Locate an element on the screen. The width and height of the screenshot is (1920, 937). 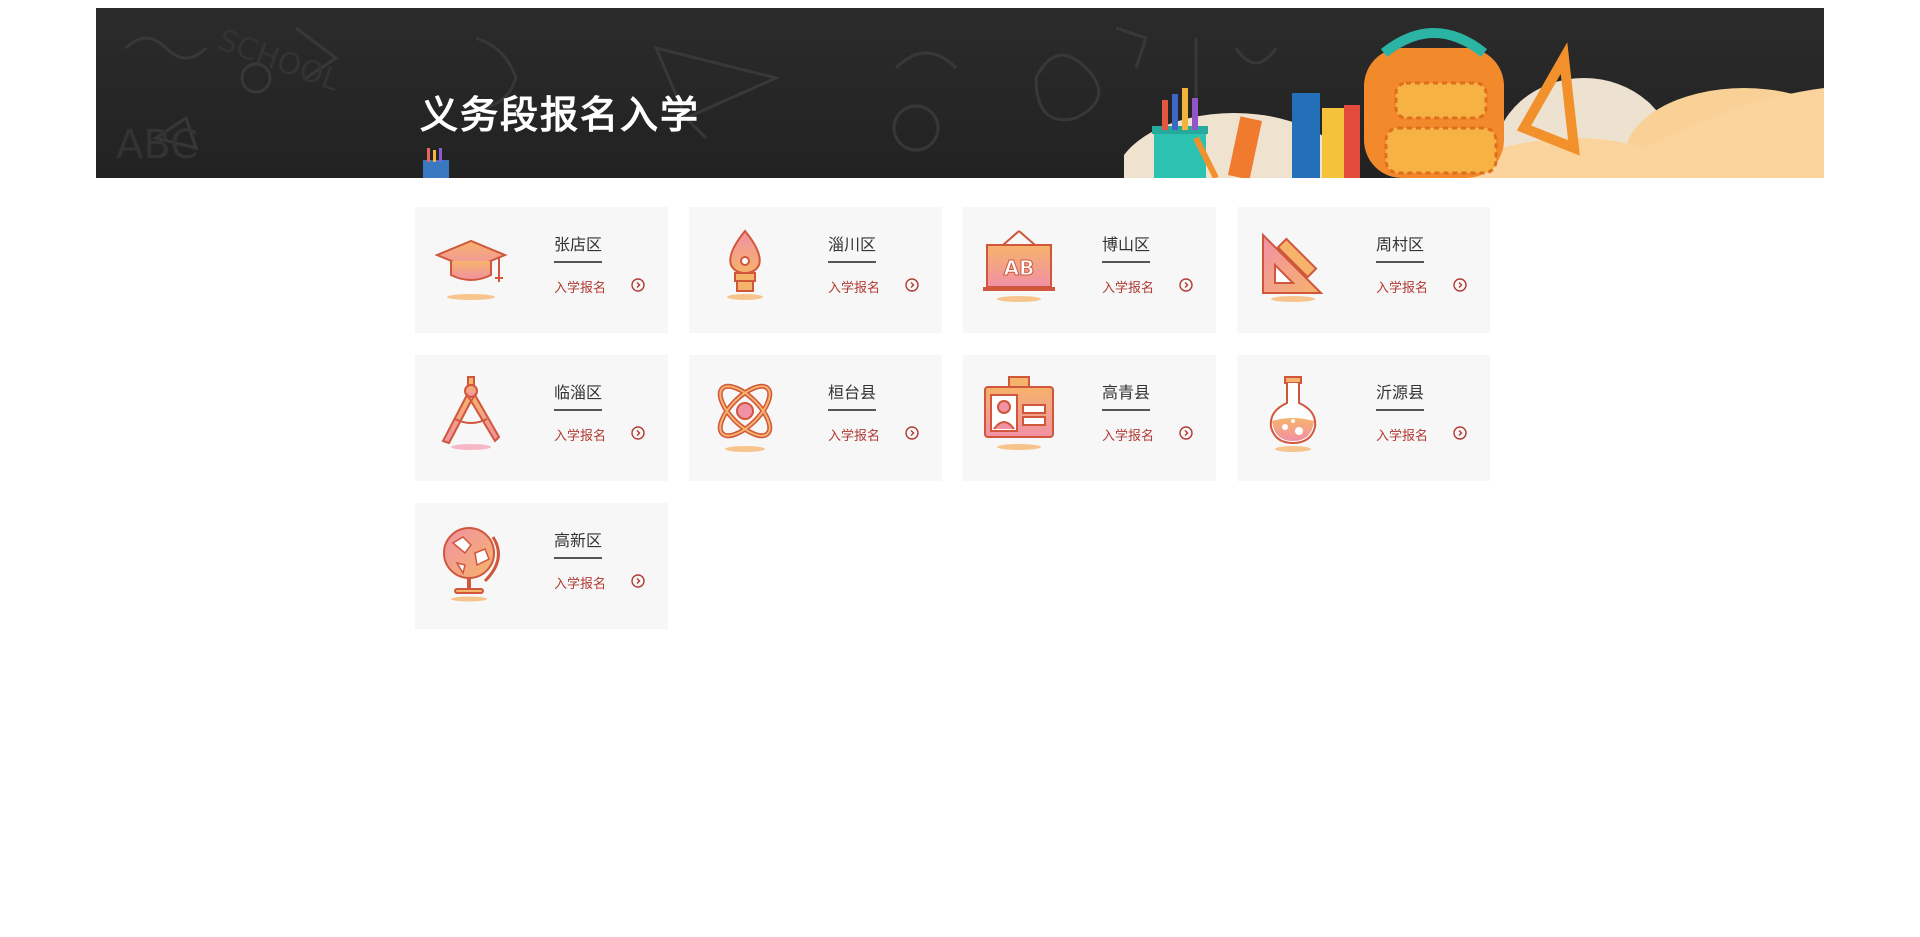
pencil-cup-icon is located at coordinates (436, 163).